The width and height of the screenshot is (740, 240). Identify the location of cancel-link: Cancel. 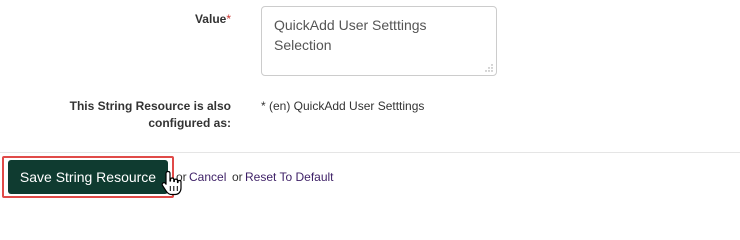
(207, 177).